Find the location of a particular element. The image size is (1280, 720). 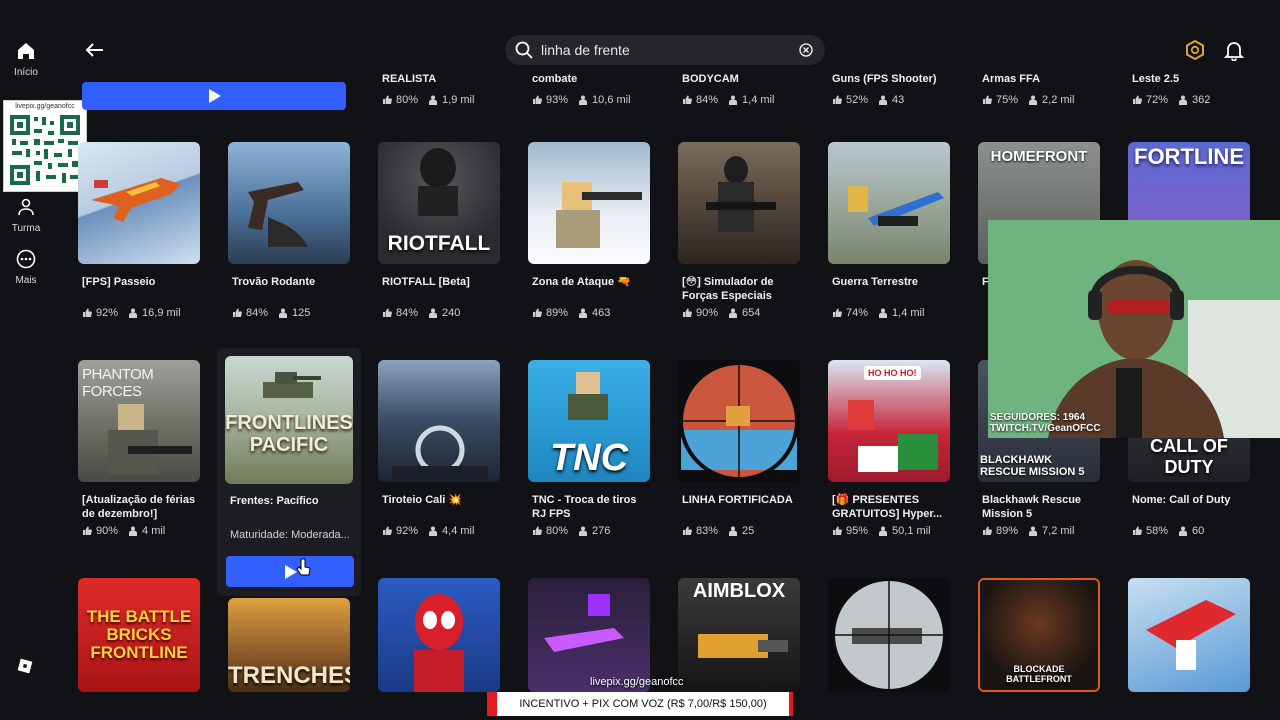

game-stats: 75% 2,2 mil is located at coordinates (1039, 100).